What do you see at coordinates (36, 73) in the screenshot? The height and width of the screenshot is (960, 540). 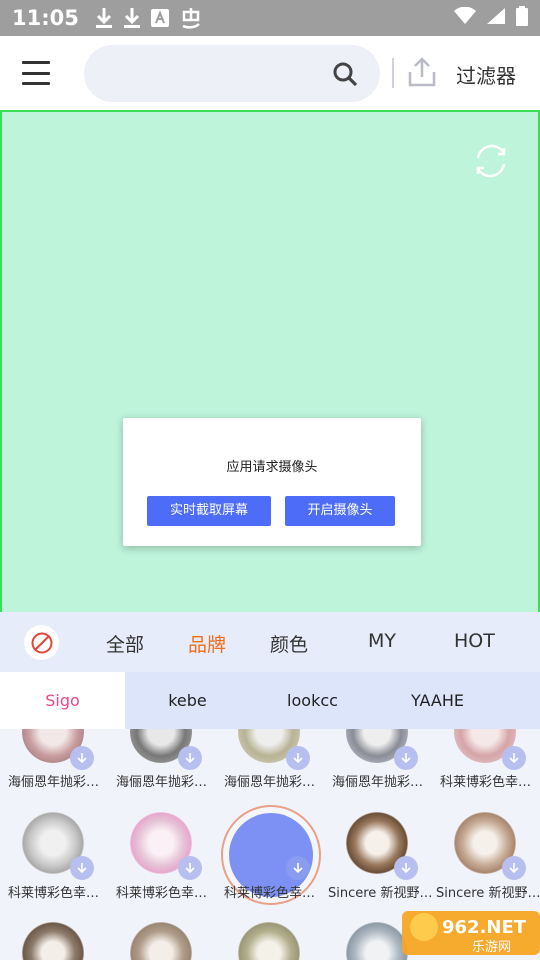 I see `menu-icon` at bounding box center [36, 73].